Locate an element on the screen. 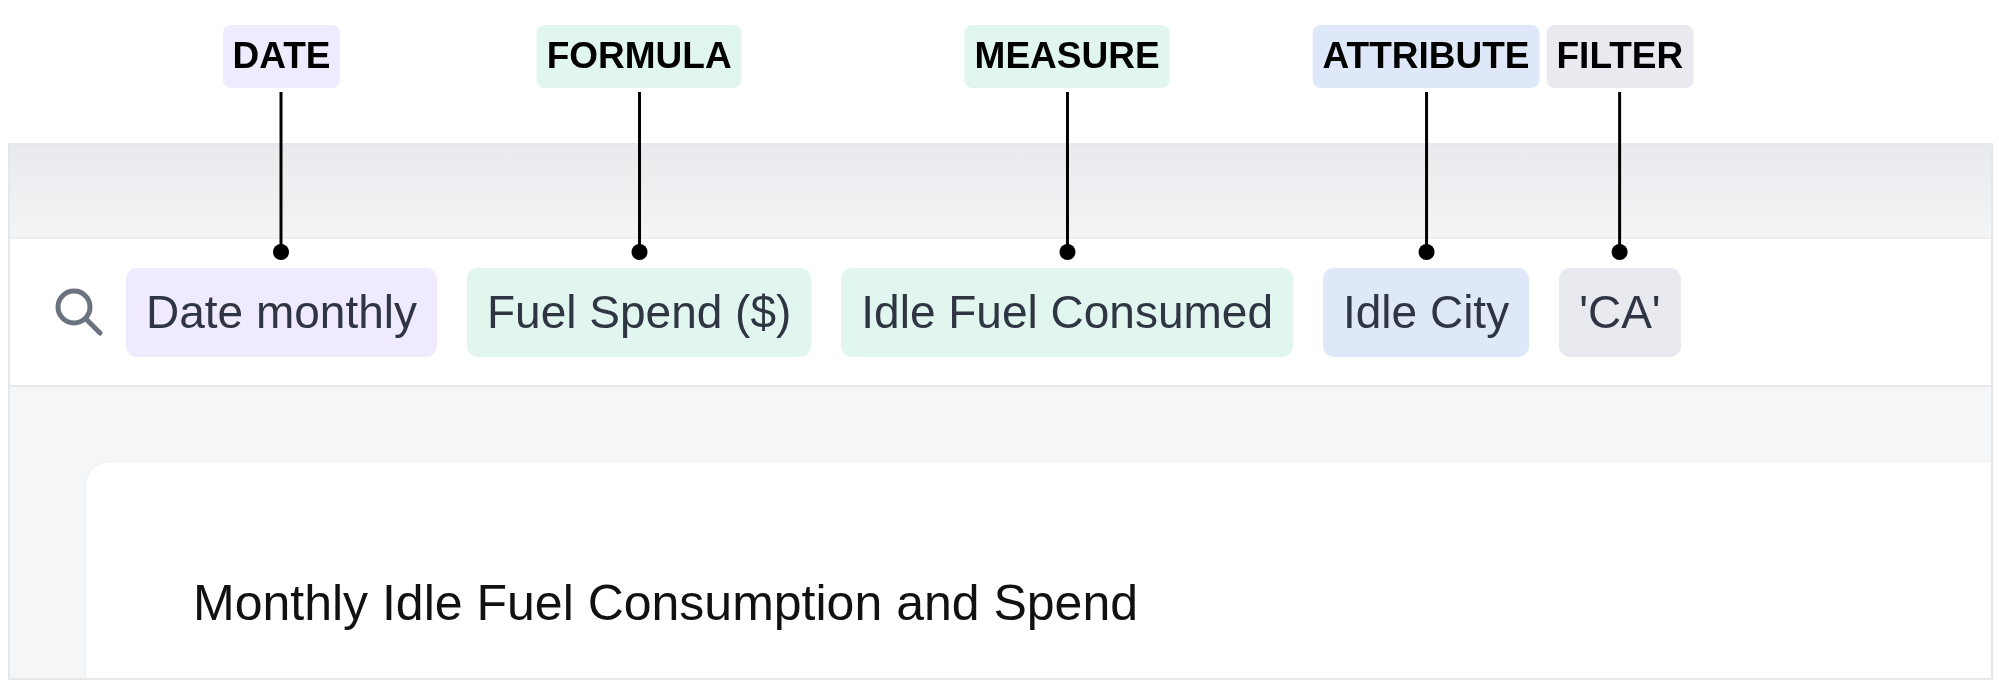 Image resolution: width=1999 pixels, height=686 pixels. search-token: 'CA' is located at coordinates (1620, 312).